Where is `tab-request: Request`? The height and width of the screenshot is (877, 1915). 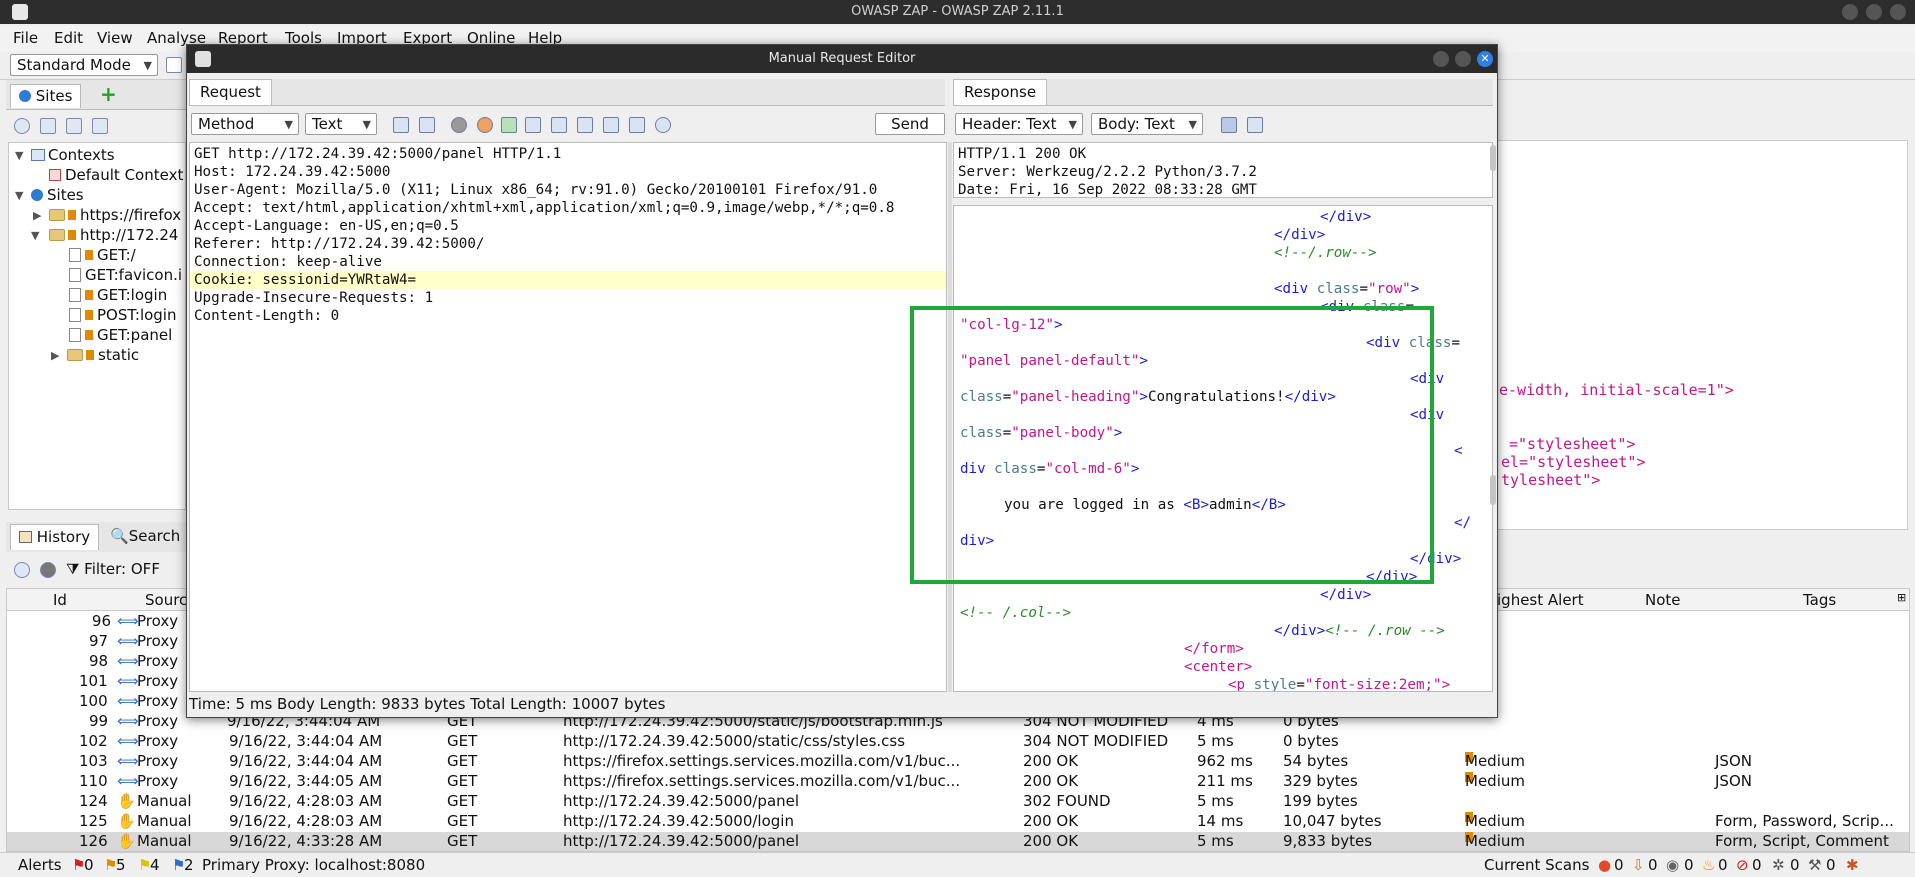
tab-request: Request is located at coordinates (230, 92).